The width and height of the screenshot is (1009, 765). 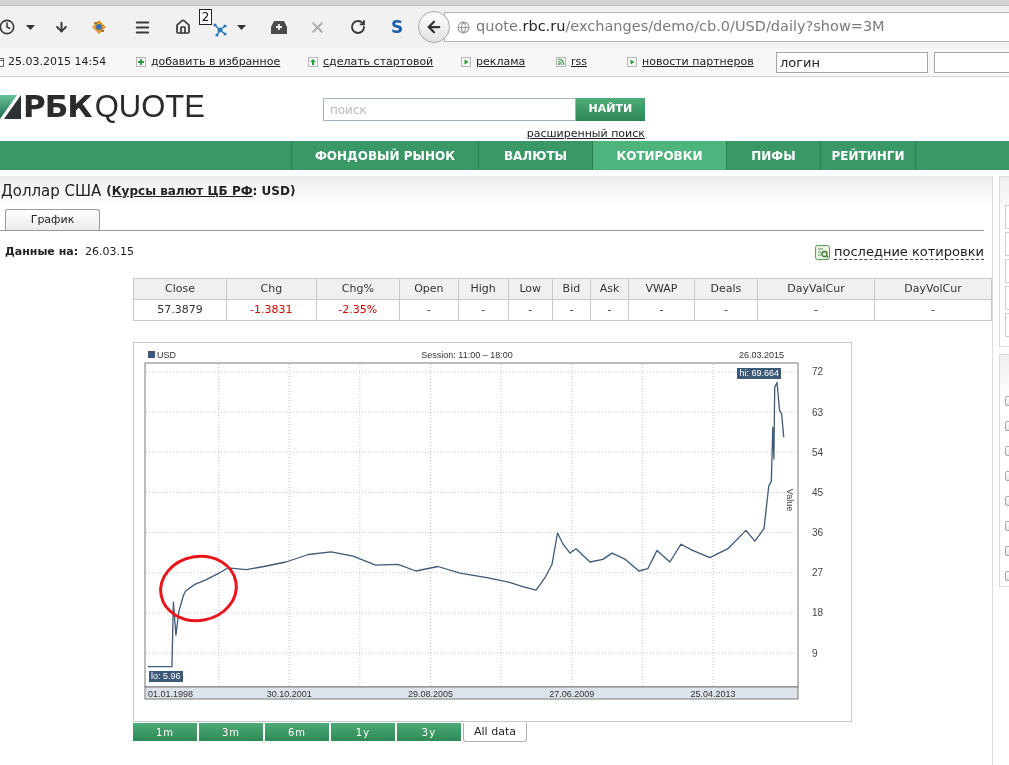 What do you see at coordinates (52, 219) in the screenshot?
I see `view-tab: График` at bounding box center [52, 219].